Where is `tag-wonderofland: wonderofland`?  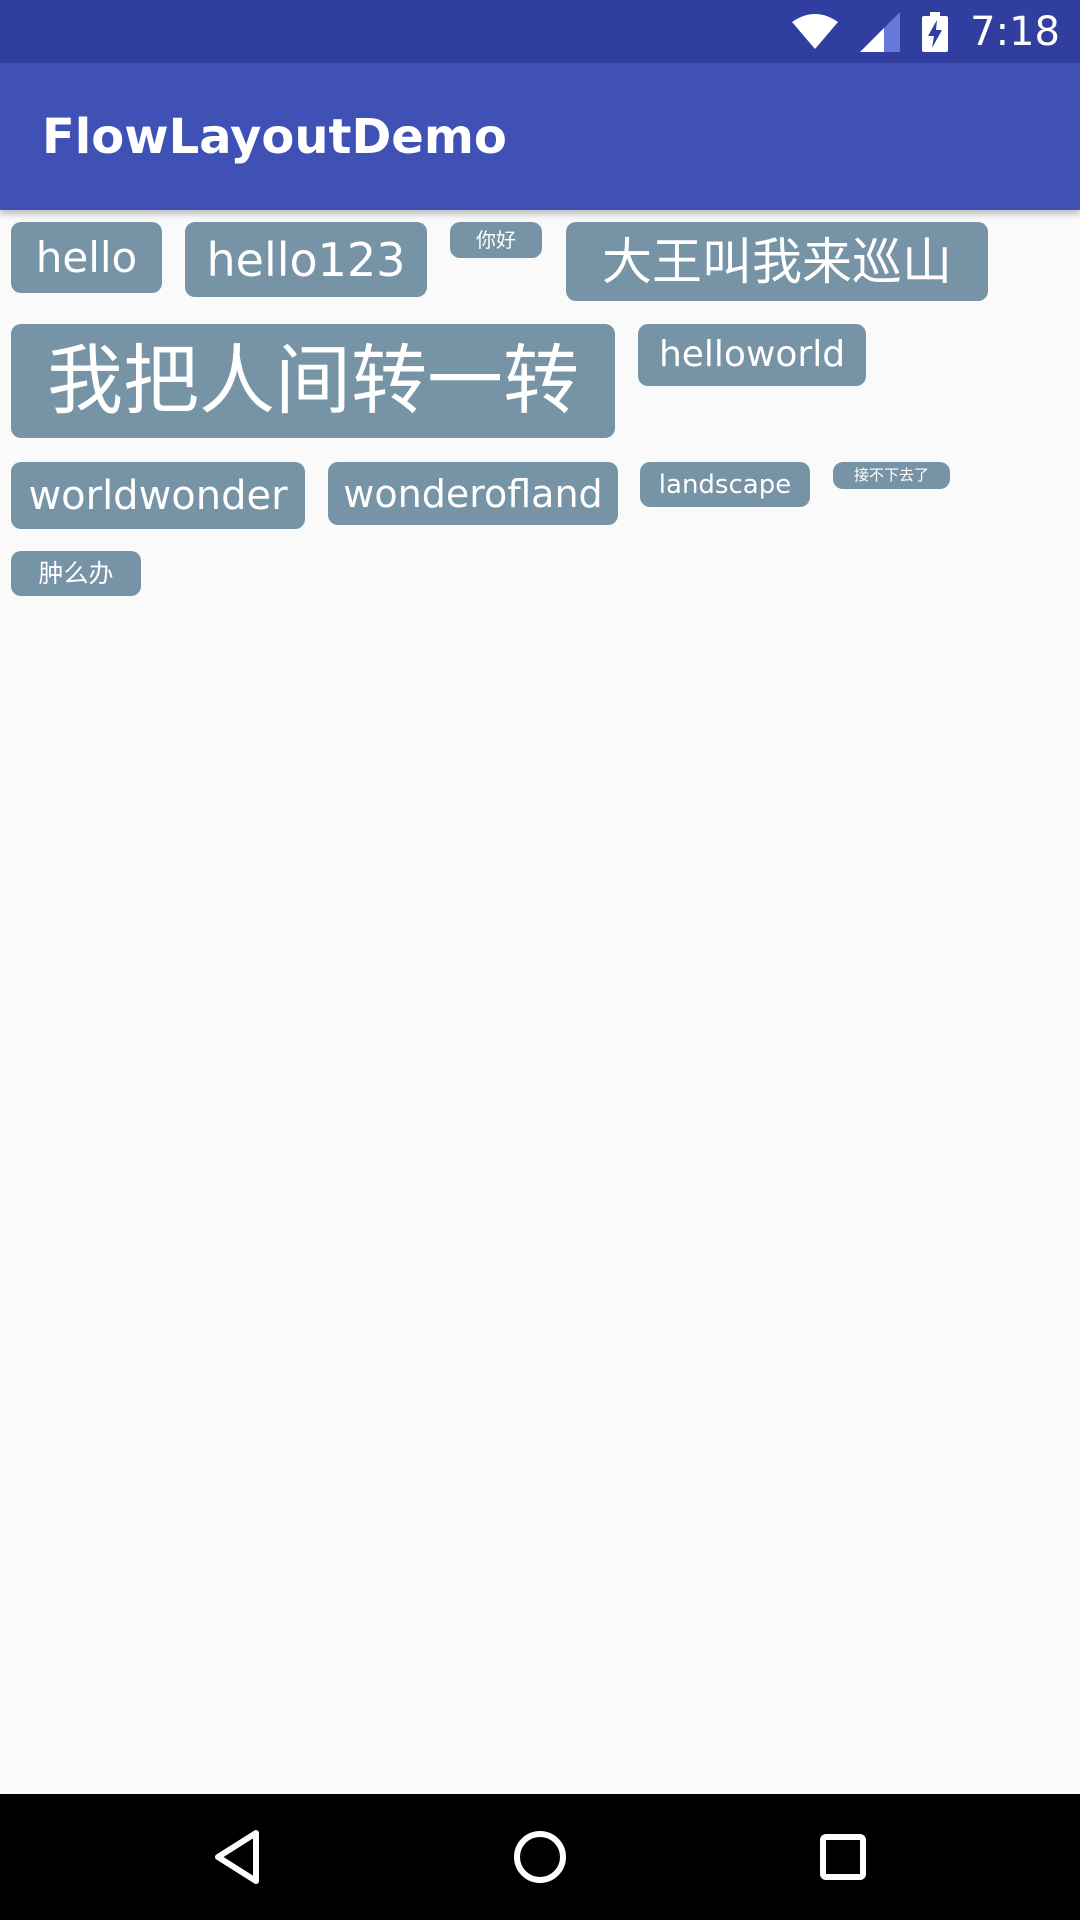 tag-wonderofland: wonderofland is located at coordinates (473, 493).